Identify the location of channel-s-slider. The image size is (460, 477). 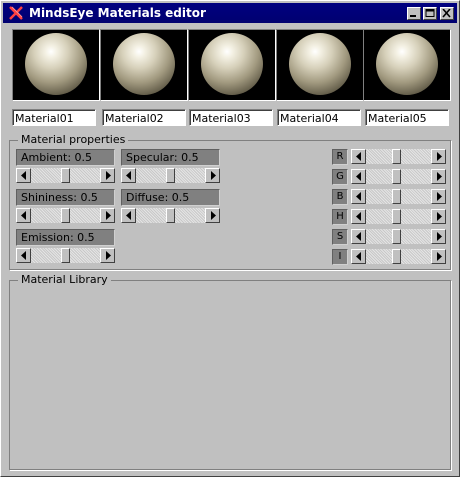
(398, 236).